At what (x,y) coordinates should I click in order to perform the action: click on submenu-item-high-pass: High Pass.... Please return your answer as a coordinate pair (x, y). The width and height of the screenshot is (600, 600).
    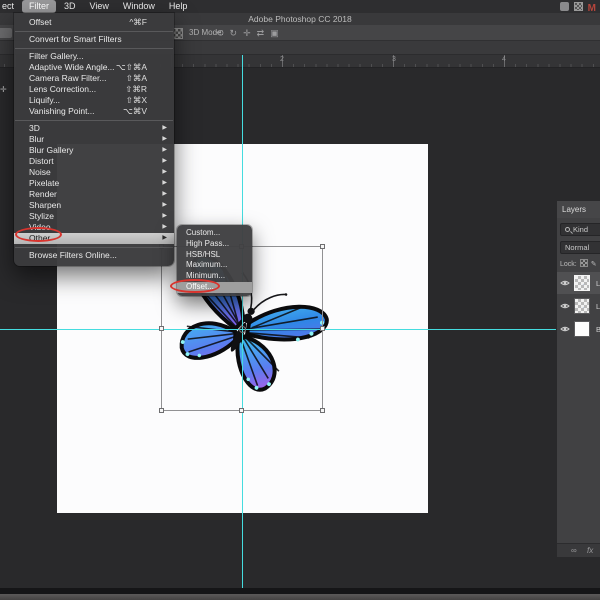
    Looking at the image, I should click on (214, 244).